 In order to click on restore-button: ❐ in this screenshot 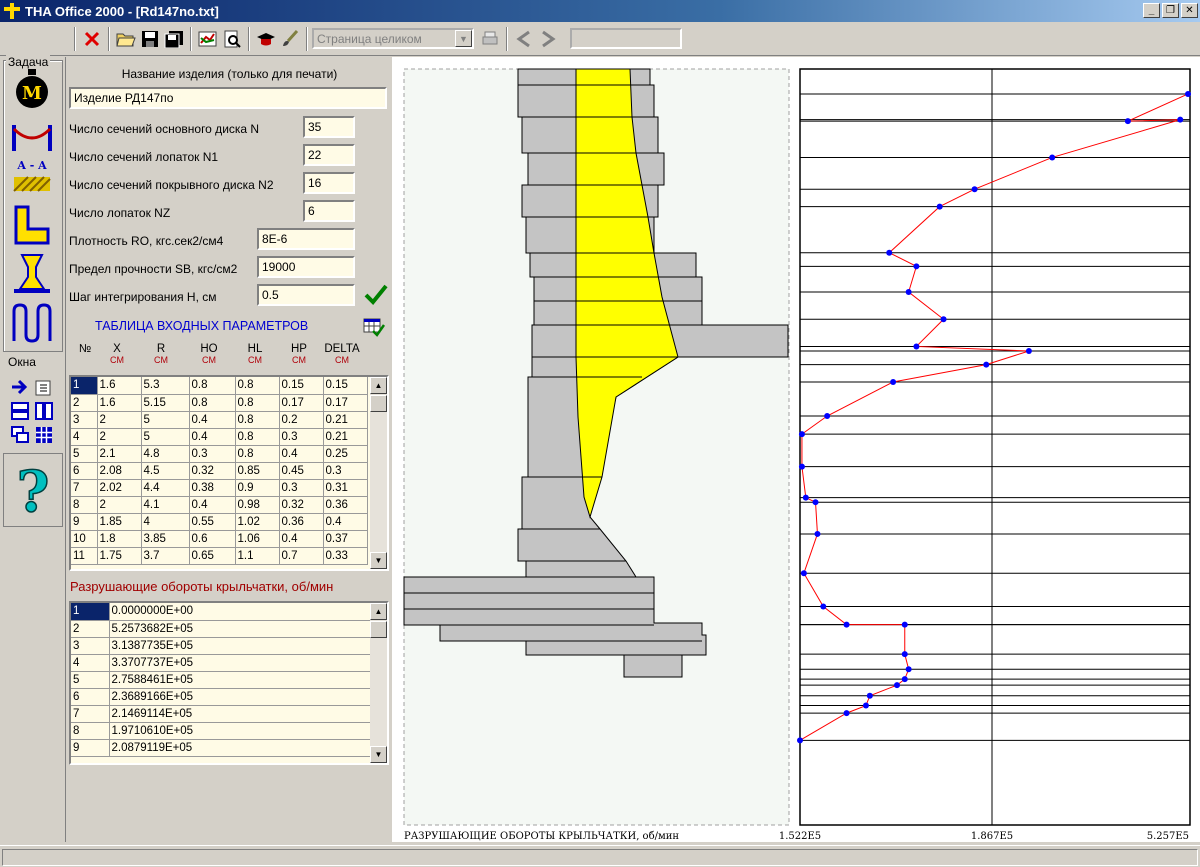, I will do `click(1170, 10)`.